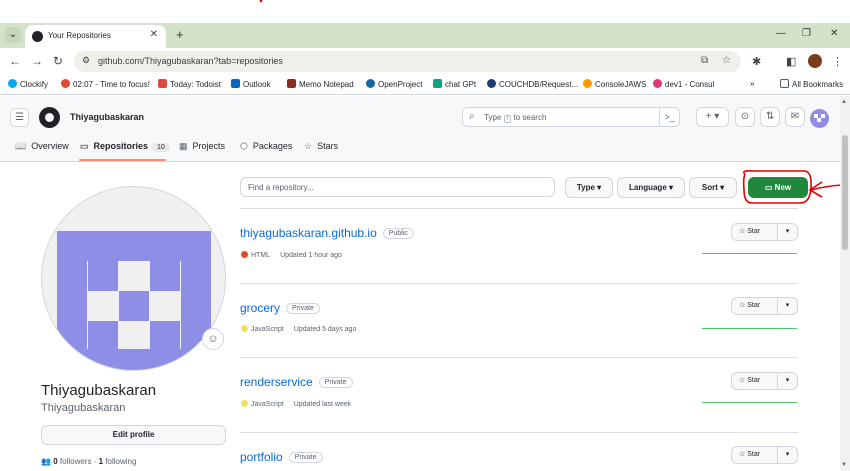 The width and height of the screenshot is (850, 471). I want to click on tab-packages: ⬡ Packages, so click(266, 146).